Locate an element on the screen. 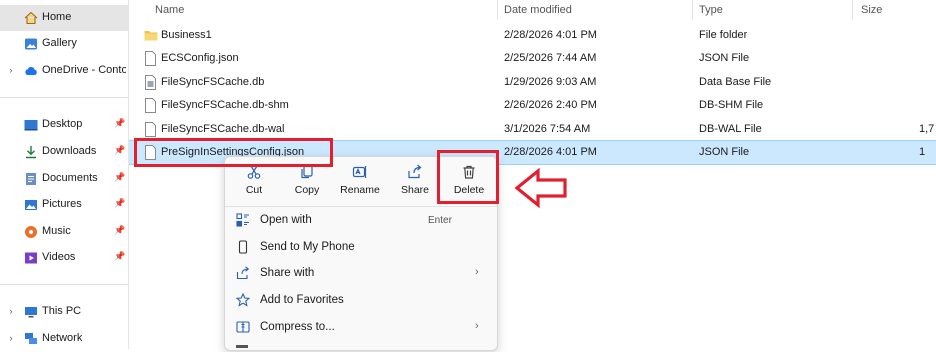  music-icon is located at coordinates (31, 232).